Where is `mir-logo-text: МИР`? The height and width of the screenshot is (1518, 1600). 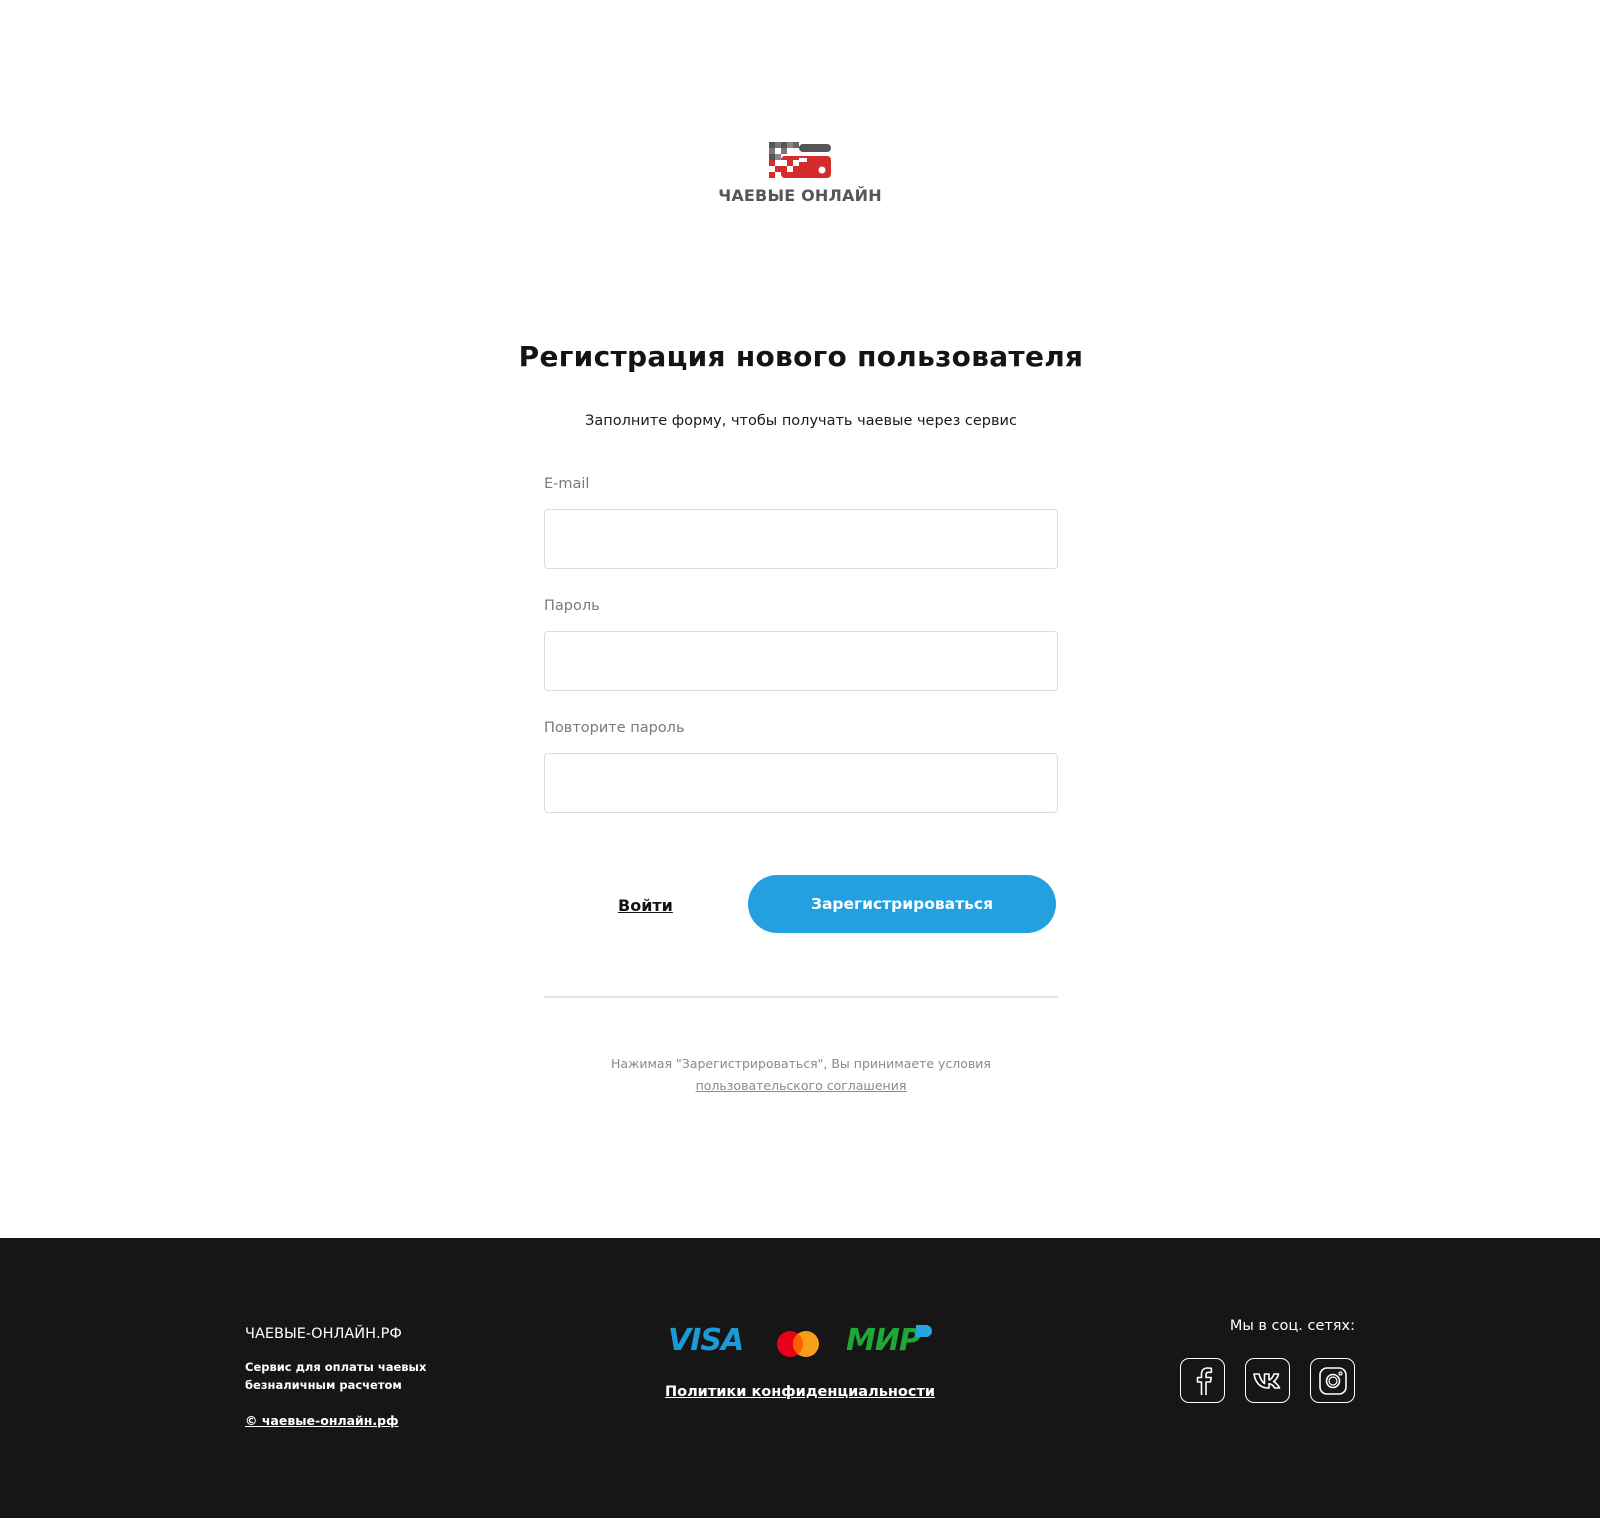
mir-logo-text: МИР is located at coordinates (883, 1340).